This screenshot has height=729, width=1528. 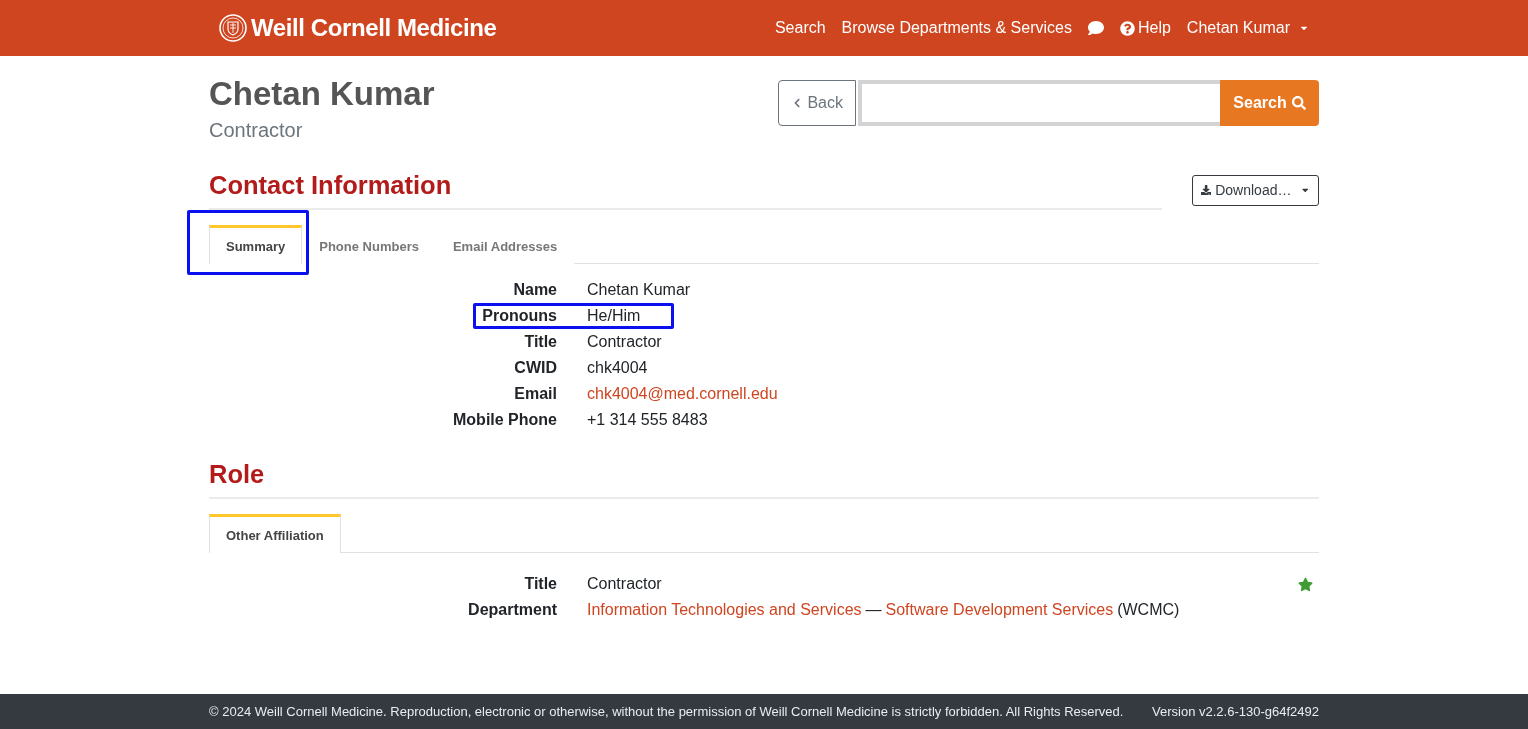 What do you see at coordinates (512, 610) in the screenshot?
I see `field-label: Department` at bounding box center [512, 610].